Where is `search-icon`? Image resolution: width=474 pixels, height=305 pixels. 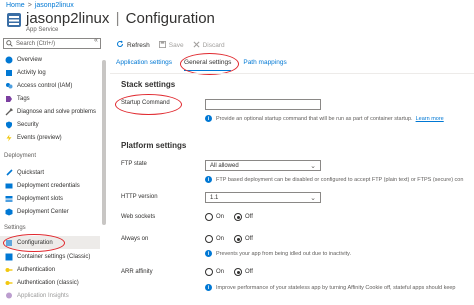
search-icon is located at coordinates (9, 43).